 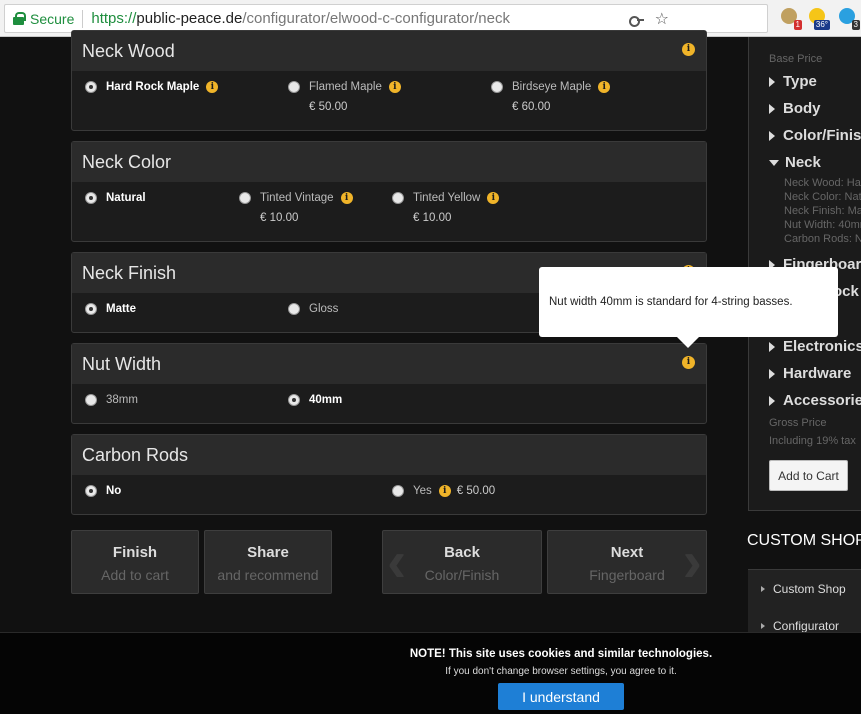 I want to click on add-to-cart-button: Add to Cart, so click(x=808, y=475).